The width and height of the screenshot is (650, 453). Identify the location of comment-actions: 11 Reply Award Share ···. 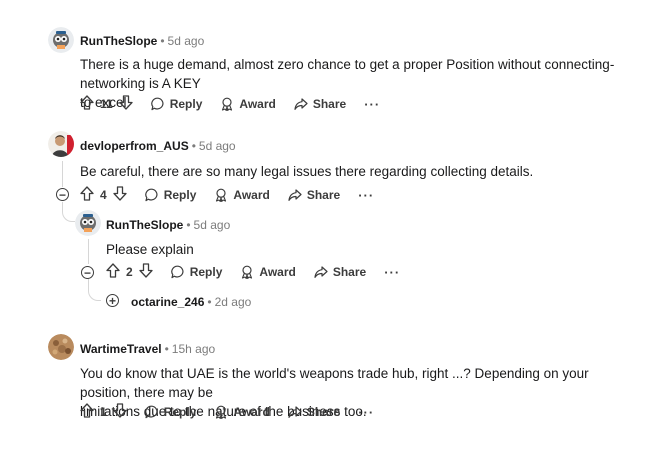
(230, 104).